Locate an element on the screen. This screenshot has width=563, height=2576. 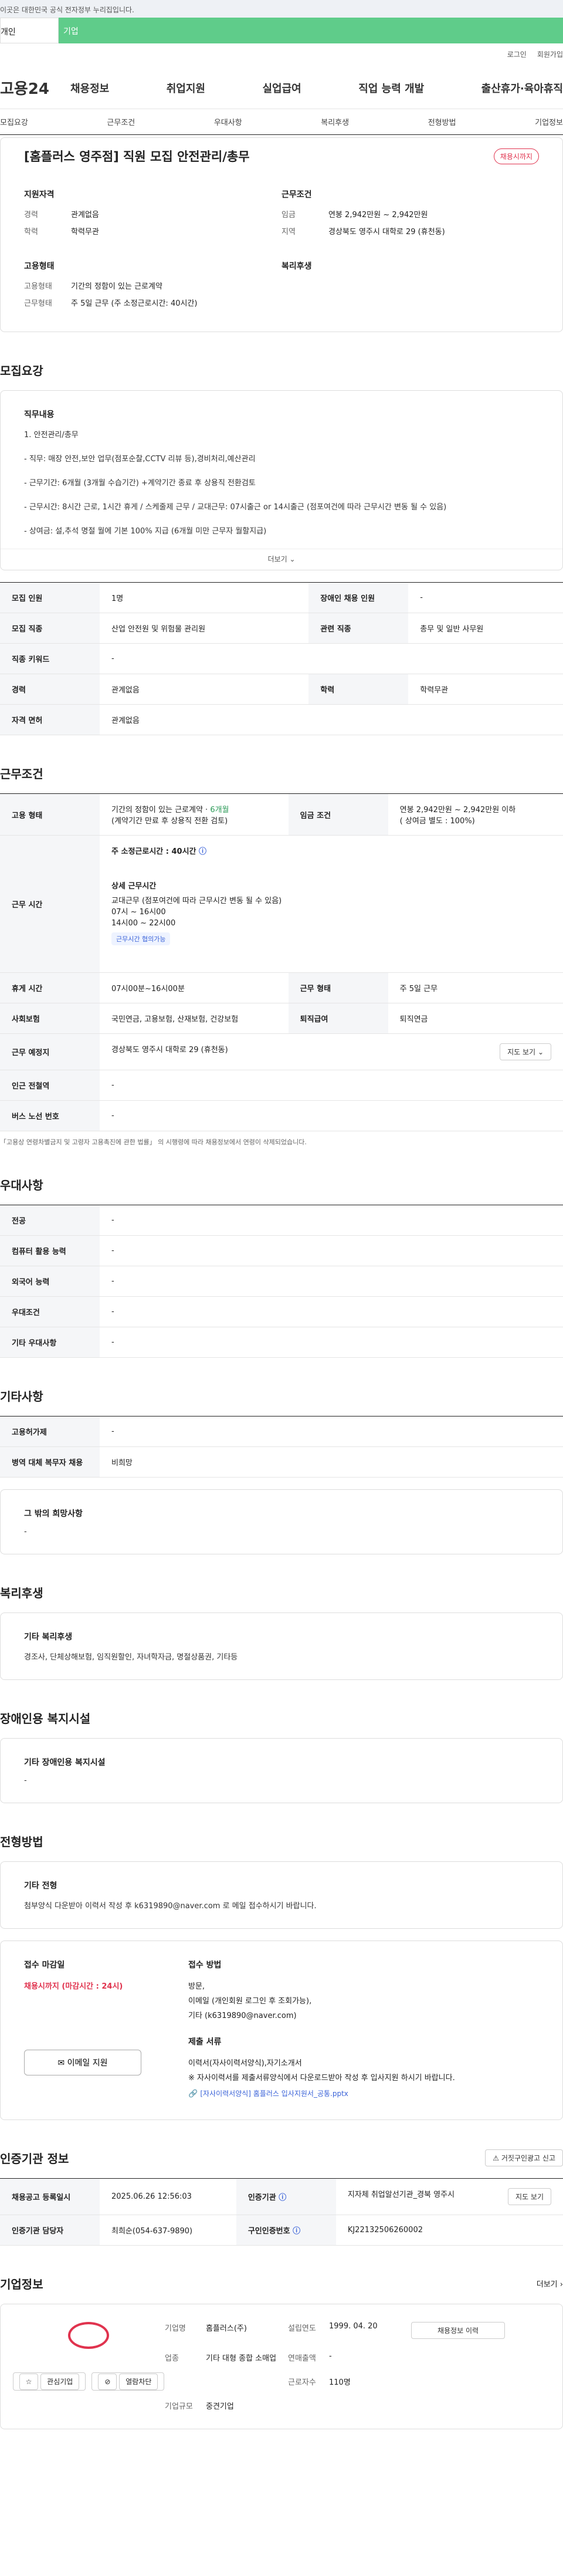
row-label: 인근 전철역 is located at coordinates (50, 1085).